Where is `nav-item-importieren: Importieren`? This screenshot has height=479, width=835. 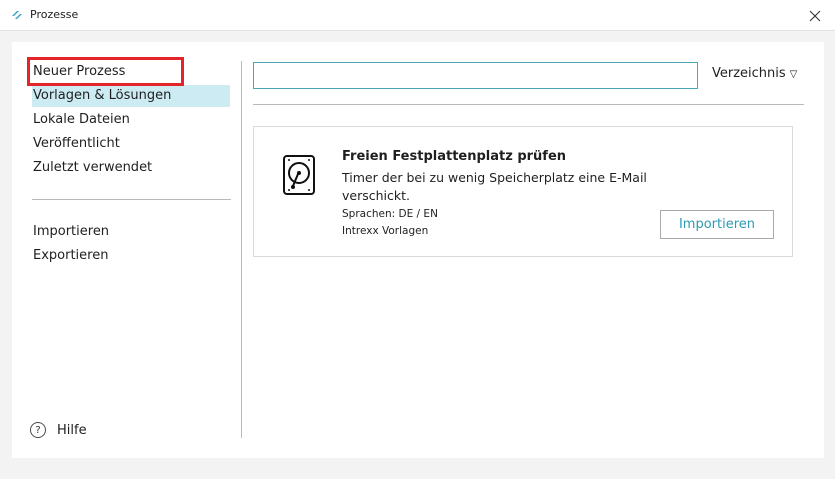
nav-item-importieren: Importieren is located at coordinates (131, 232).